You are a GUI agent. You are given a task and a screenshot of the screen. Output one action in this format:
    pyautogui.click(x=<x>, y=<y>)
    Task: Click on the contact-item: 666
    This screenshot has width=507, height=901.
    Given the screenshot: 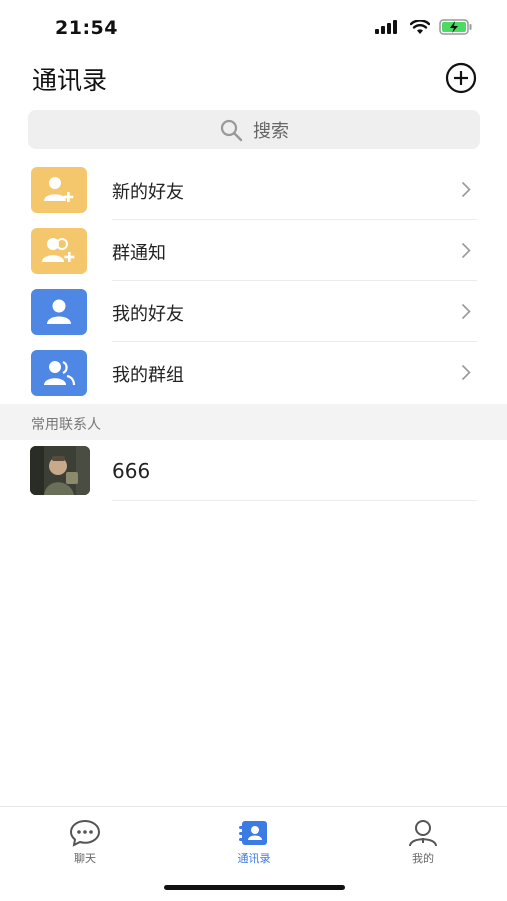 What is the action you would take?
    pyautogui.click(x=253, y=470)
    